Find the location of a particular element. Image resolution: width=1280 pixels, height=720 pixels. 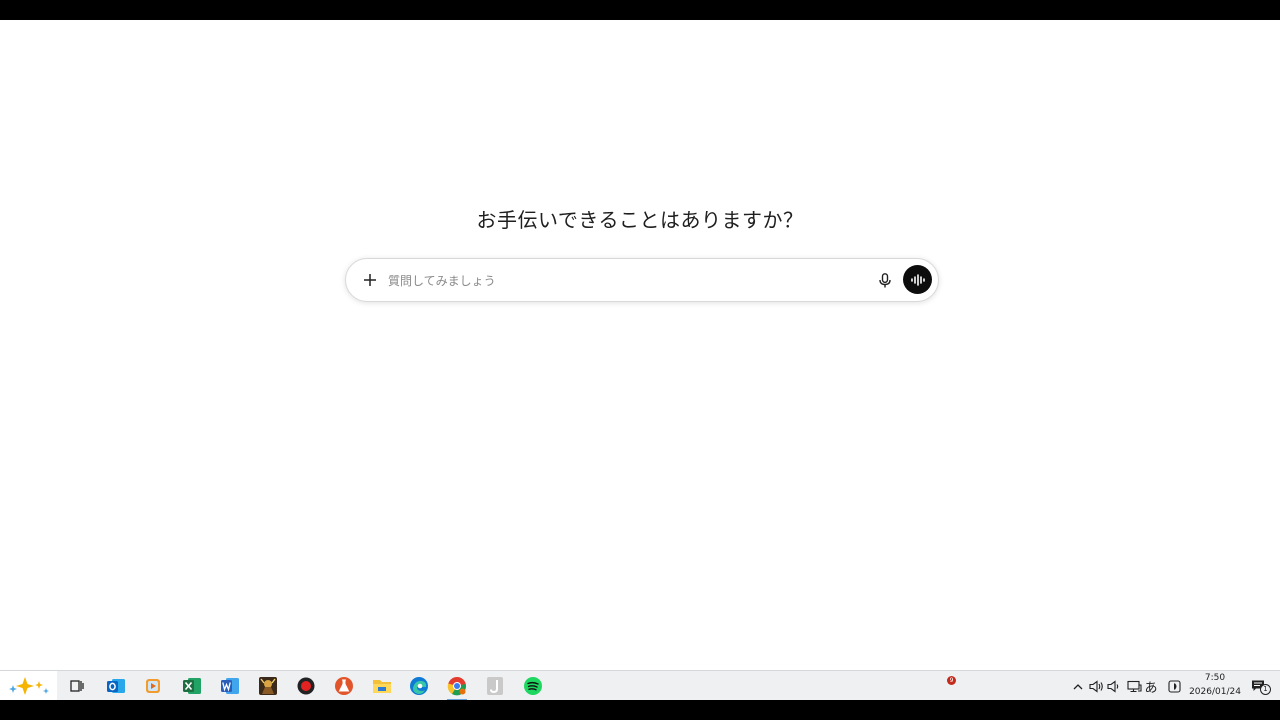

excel-button is located at coordinates (192, 686).